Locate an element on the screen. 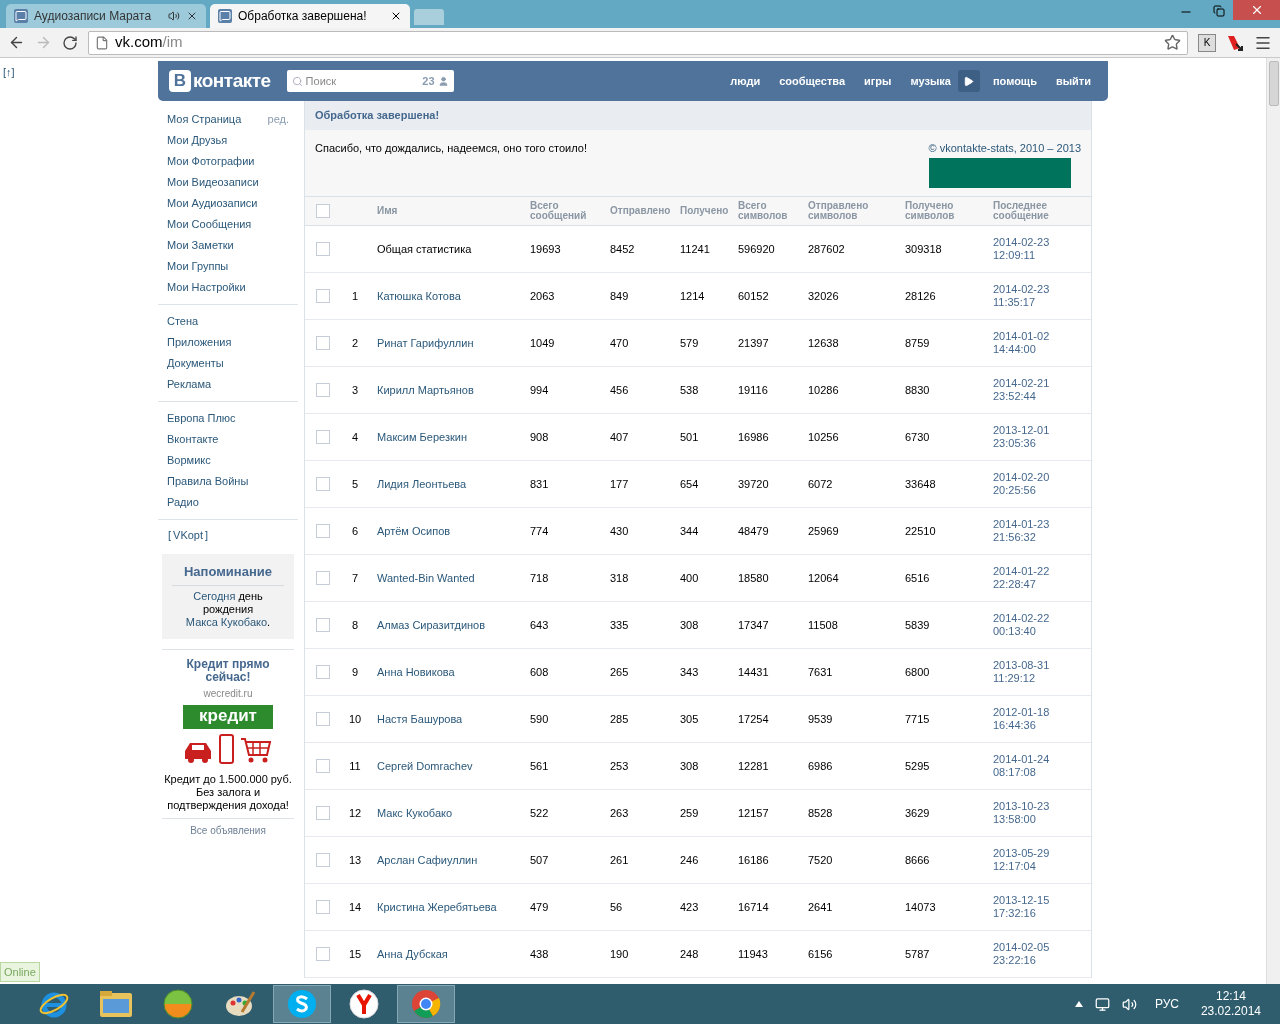  new-tab-button is located at coordinates (429, 17).